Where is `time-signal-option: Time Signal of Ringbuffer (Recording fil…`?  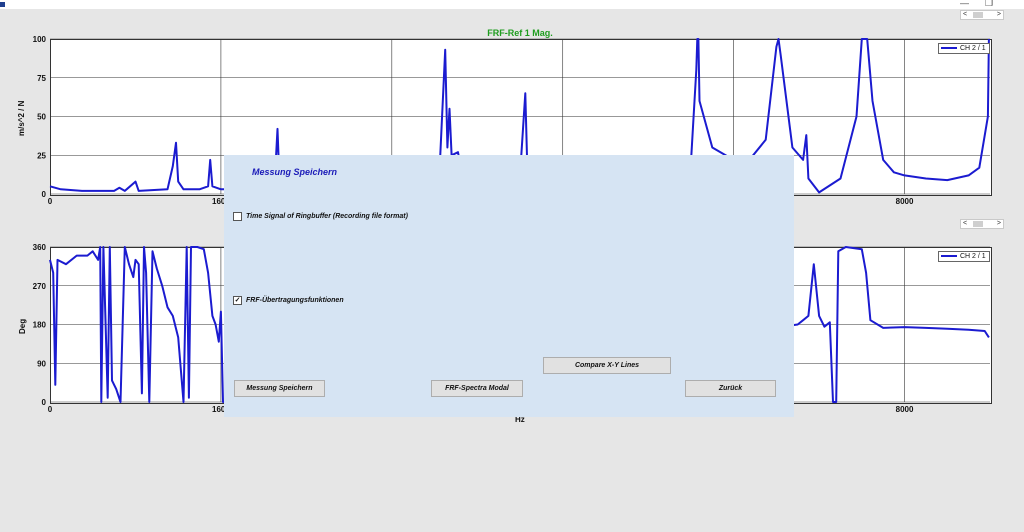 time-signal-option: Time Signal of Ringbuffer (Recording fil… is located at coordinates (320, 216).